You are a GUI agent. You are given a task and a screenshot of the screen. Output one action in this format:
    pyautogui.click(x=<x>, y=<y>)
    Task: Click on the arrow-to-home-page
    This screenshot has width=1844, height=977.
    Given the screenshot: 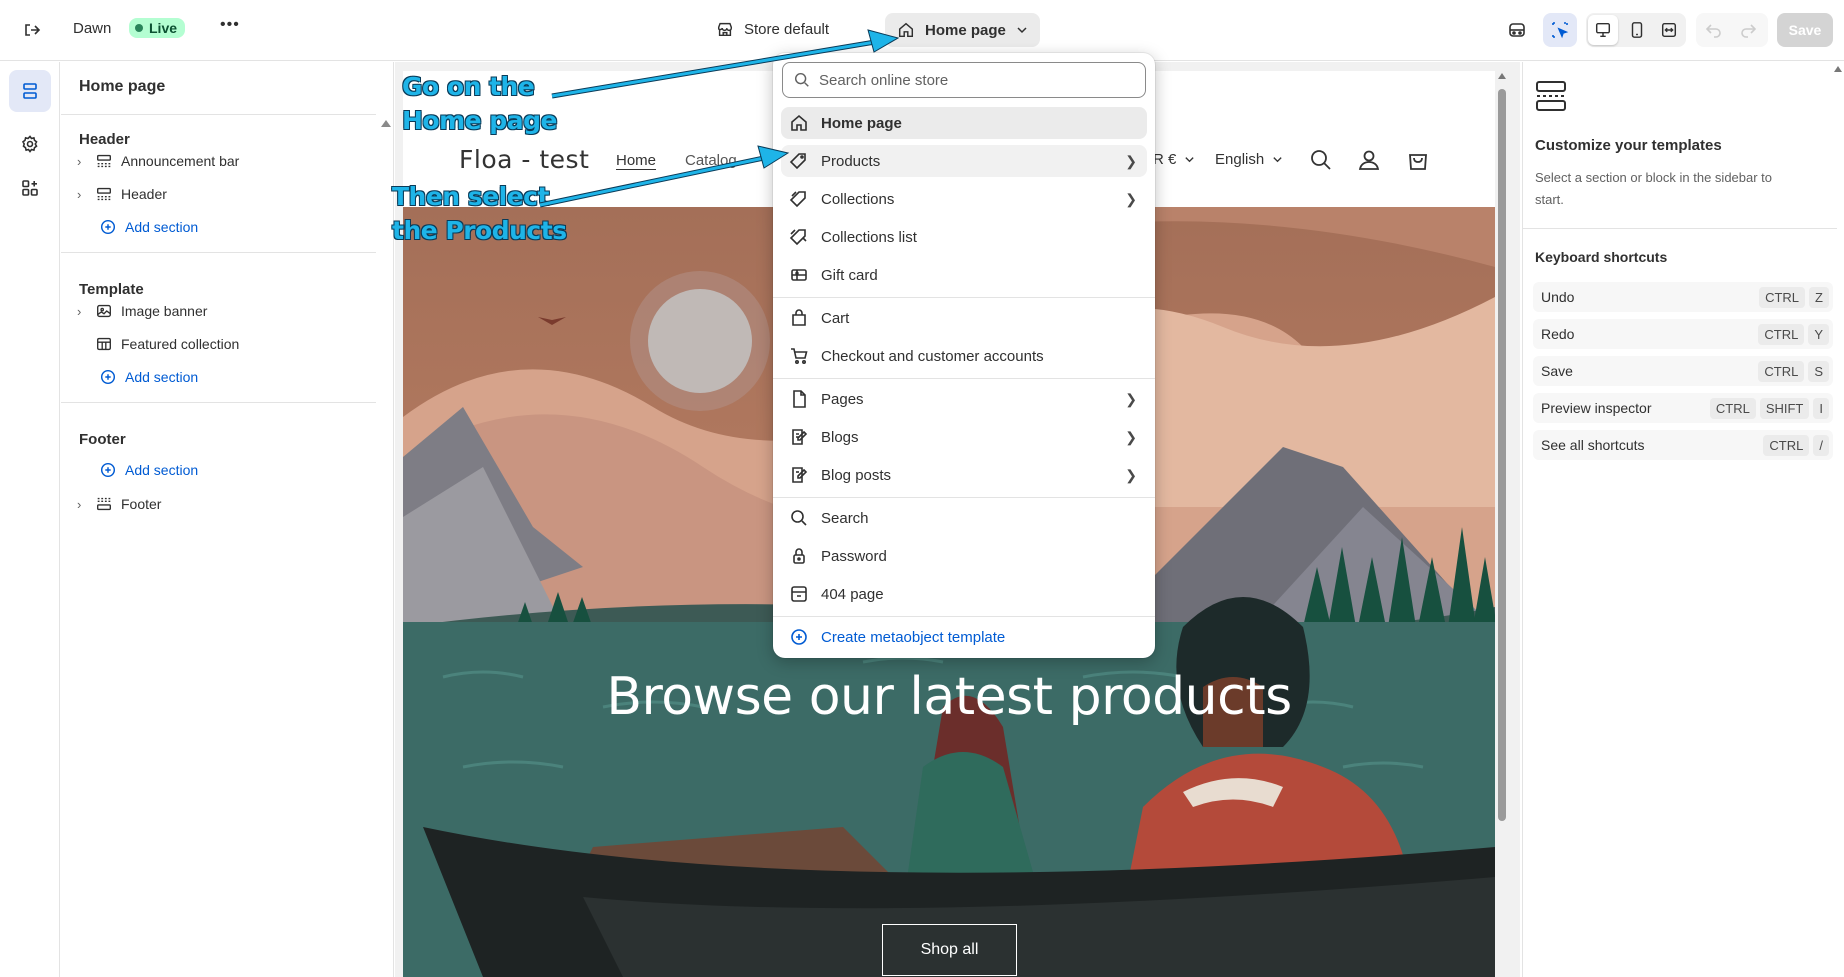 What is the action you would take?
    pyautogui.click(x=725, y=64)
    